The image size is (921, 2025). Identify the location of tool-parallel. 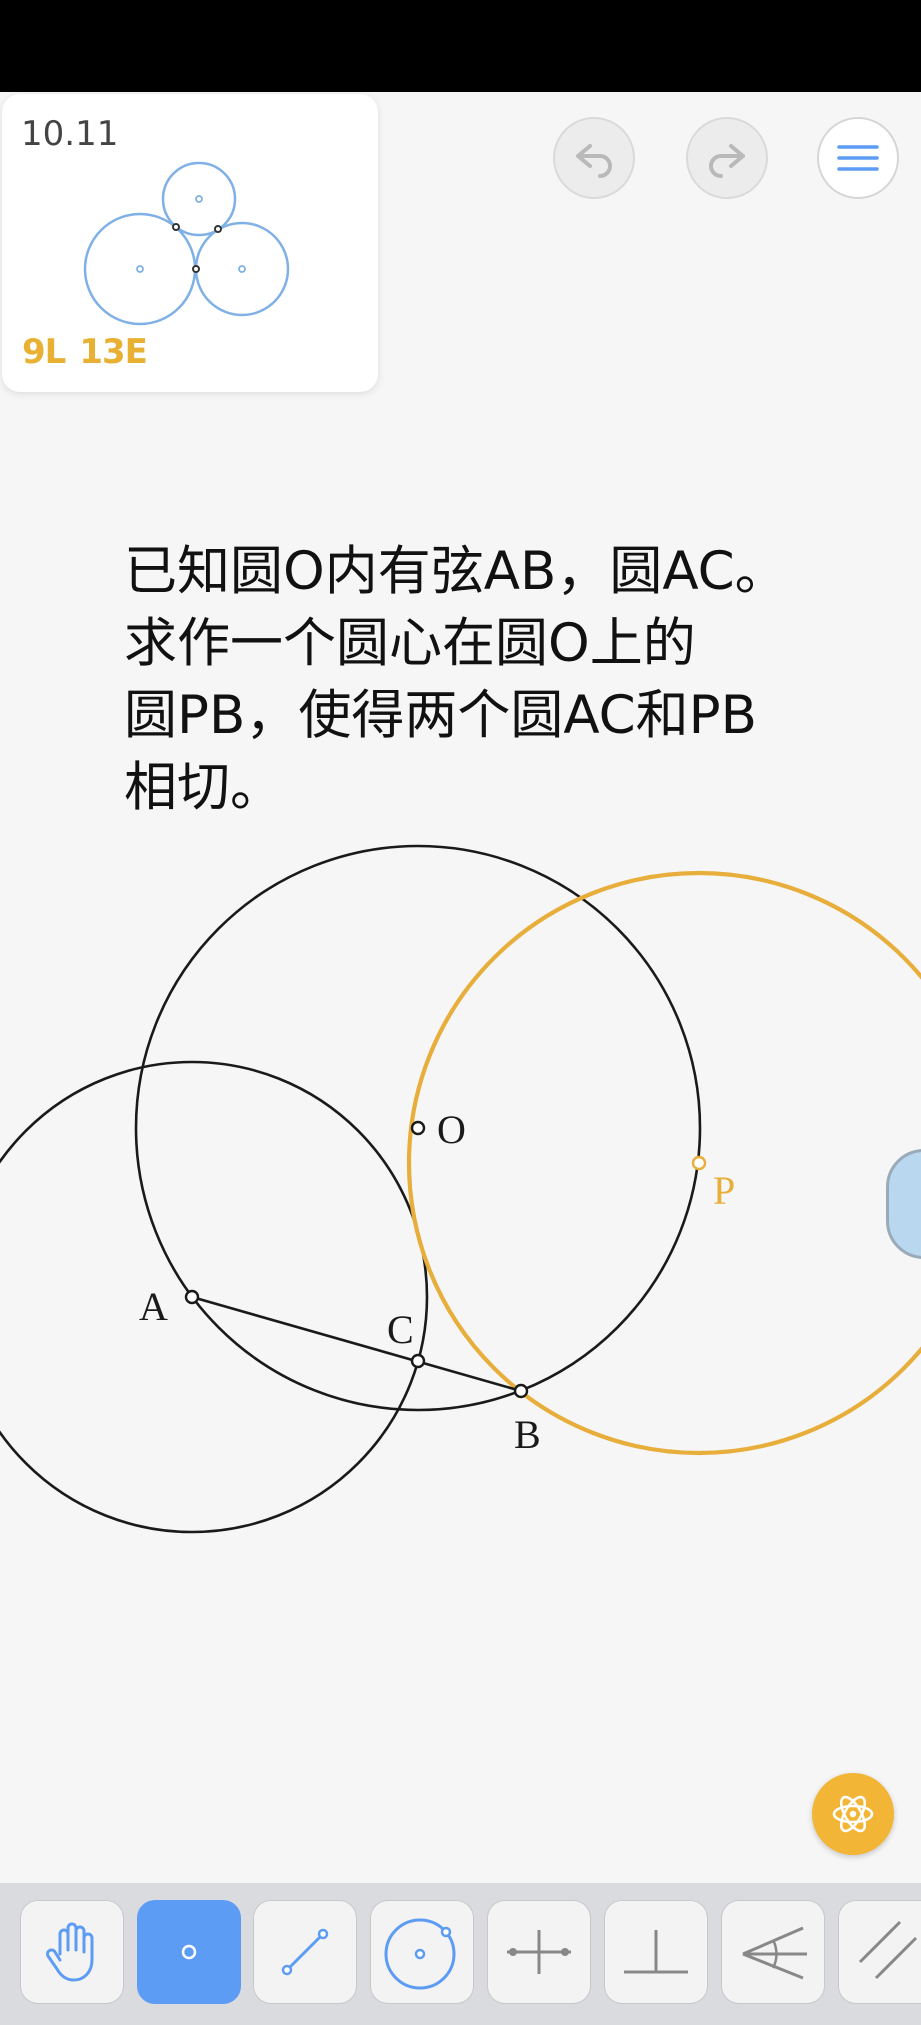
(879, 1952).